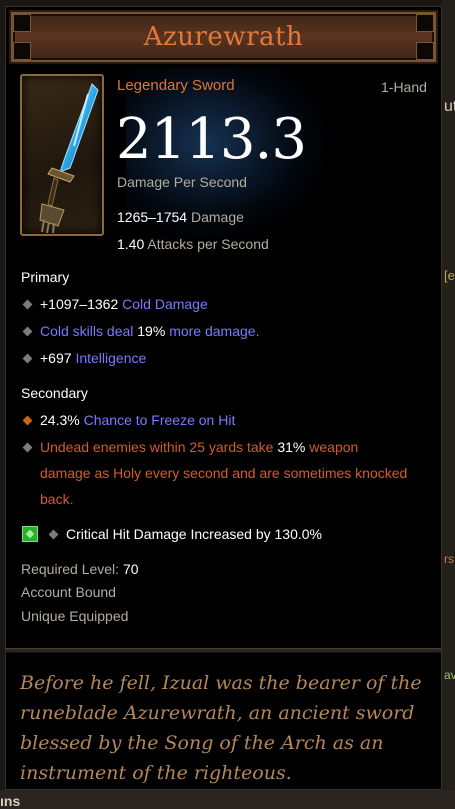  I want to click on stat-text: Cold Damage, so click(165, 304).